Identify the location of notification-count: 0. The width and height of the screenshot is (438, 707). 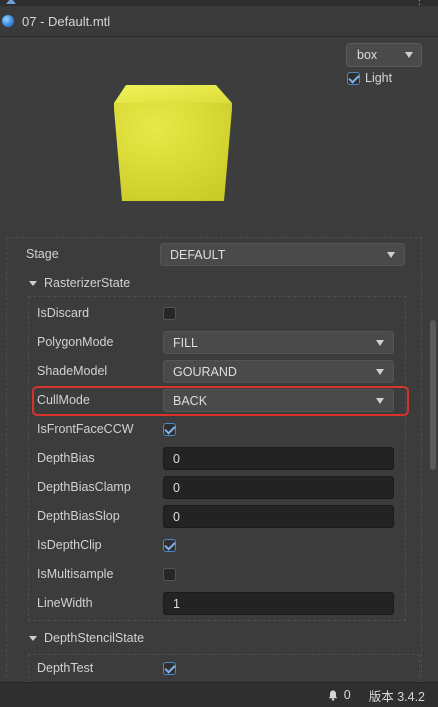
(347, 695).